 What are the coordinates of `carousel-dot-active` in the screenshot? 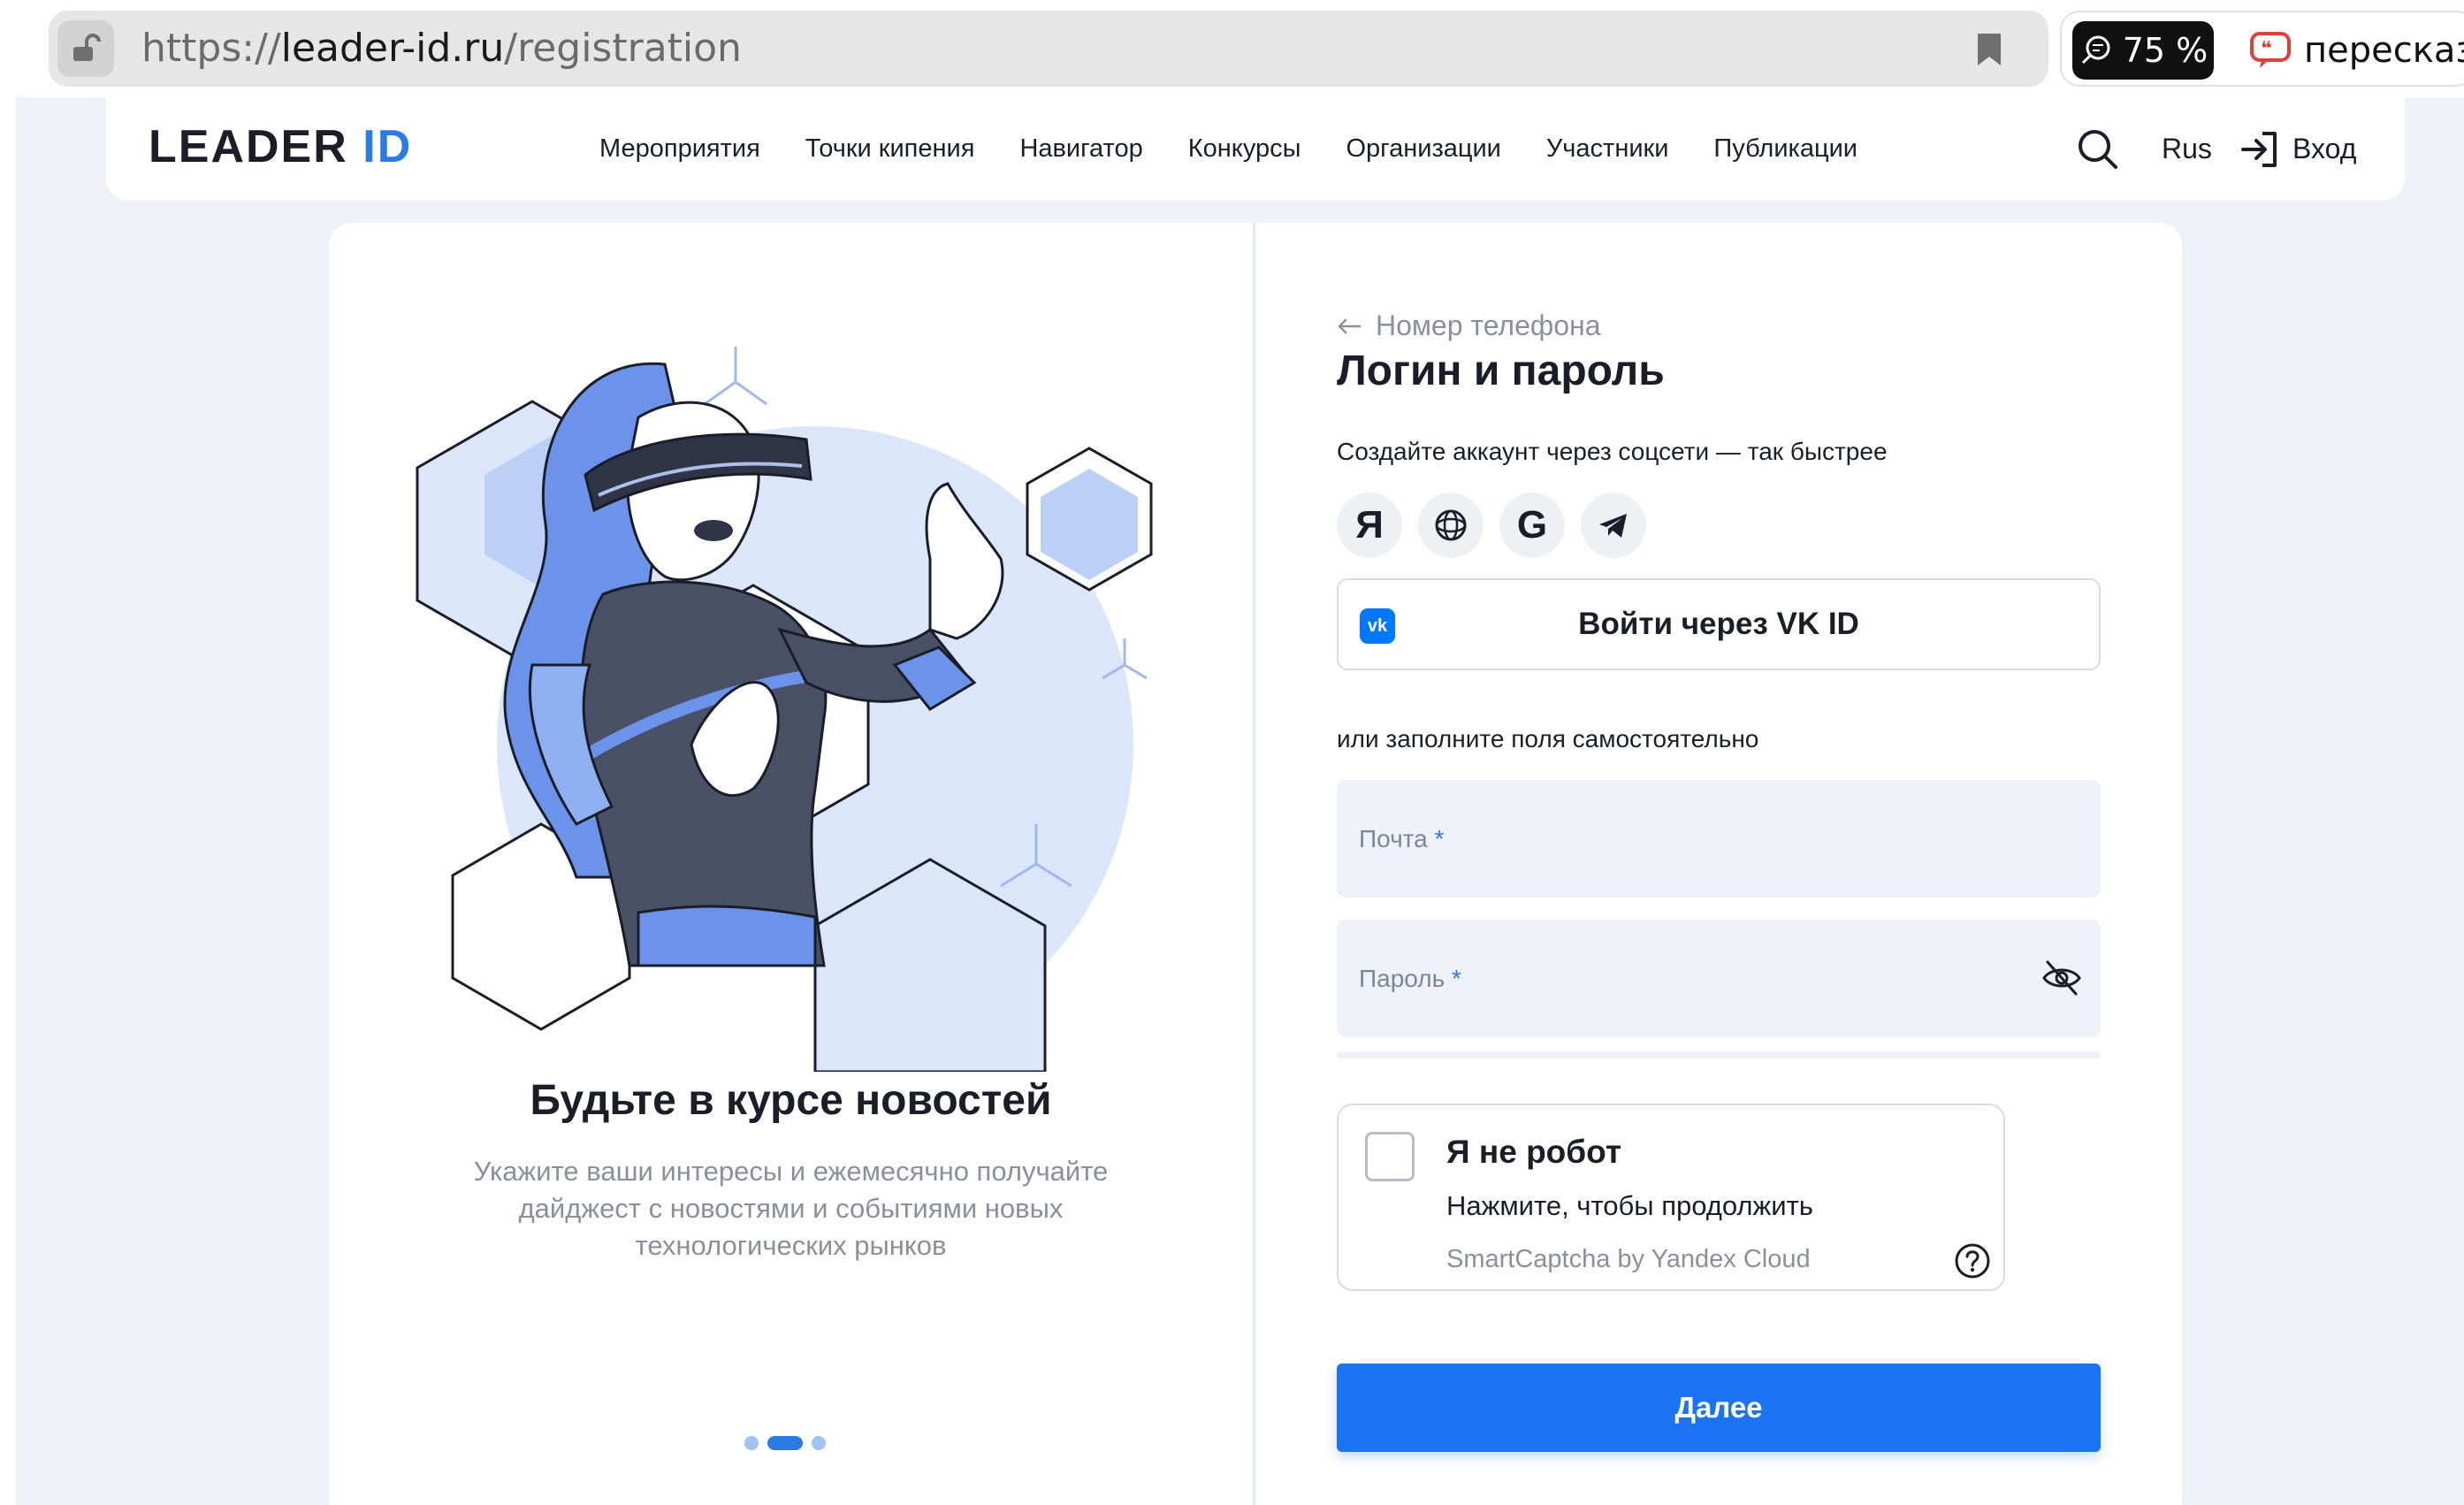 It's located at (785, 1443).